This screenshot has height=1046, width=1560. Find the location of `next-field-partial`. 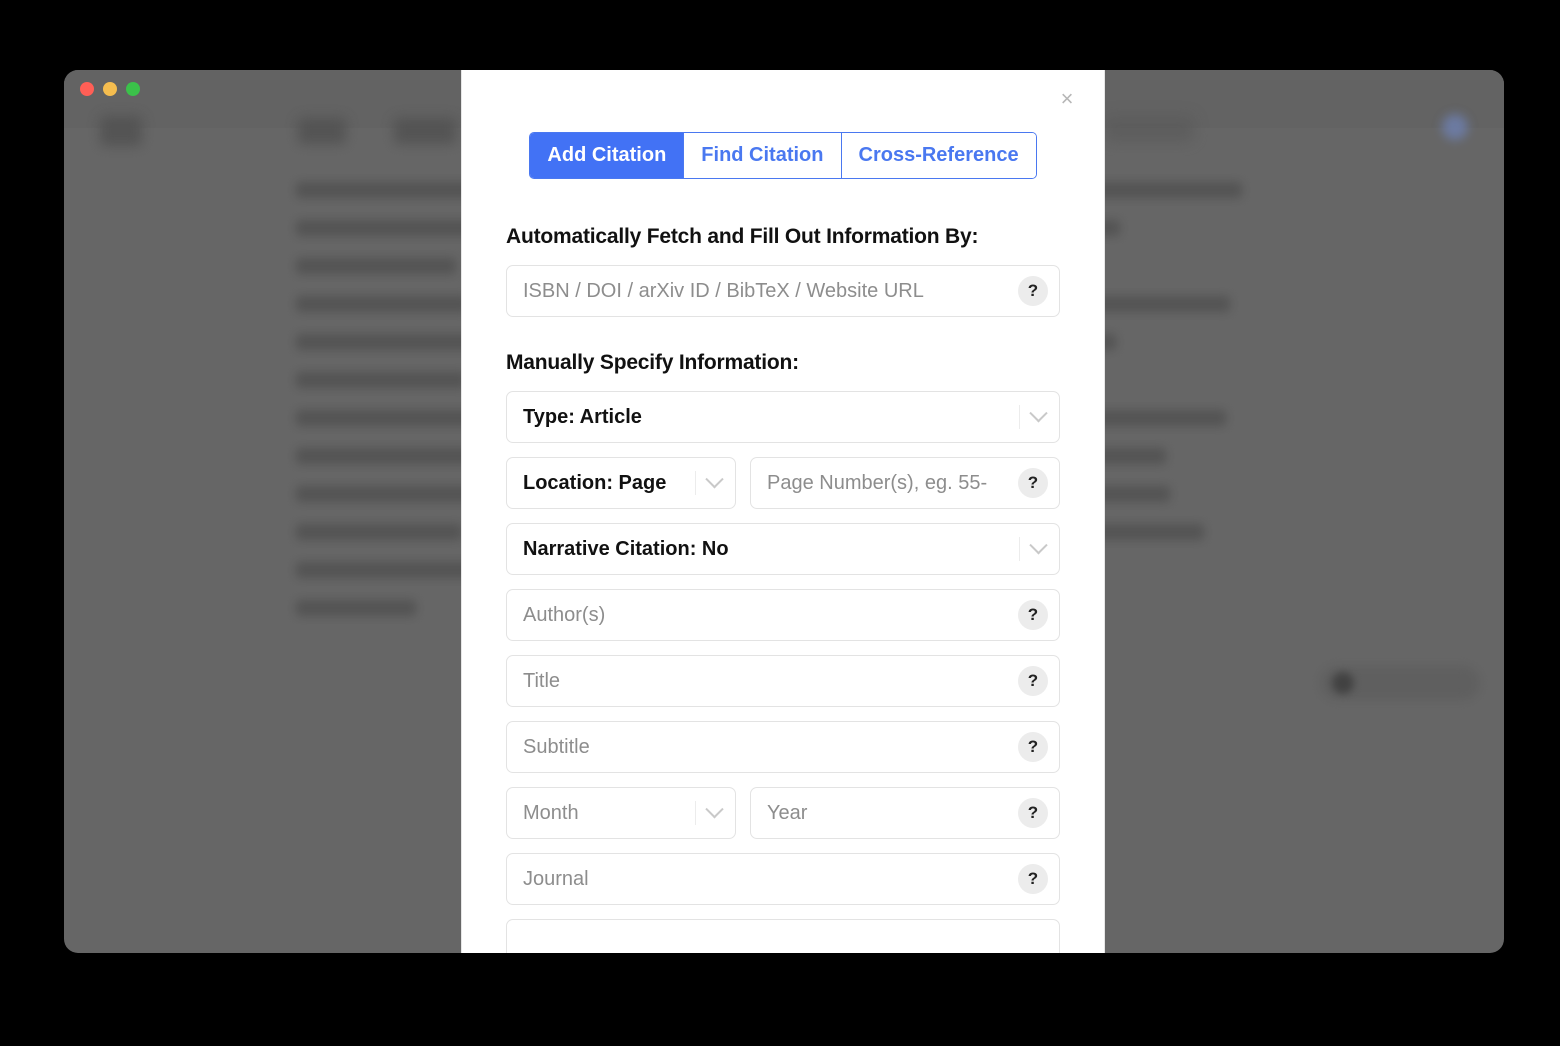

next-field-partial is located at coordinates (783, 936).